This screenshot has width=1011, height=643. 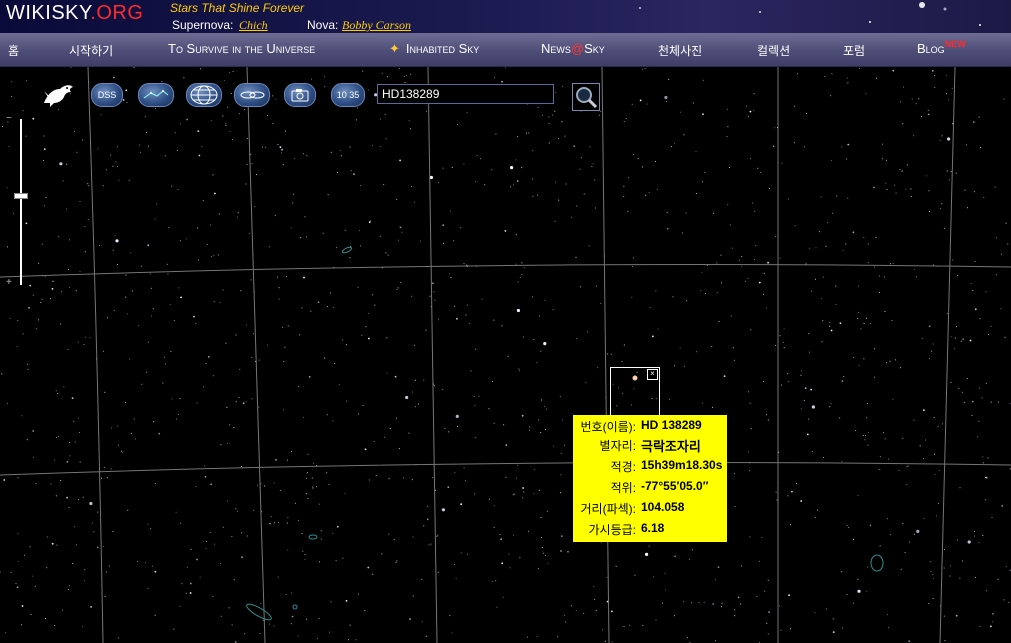 I want to click on dss-button: DSS, so click(x=107, y=95).